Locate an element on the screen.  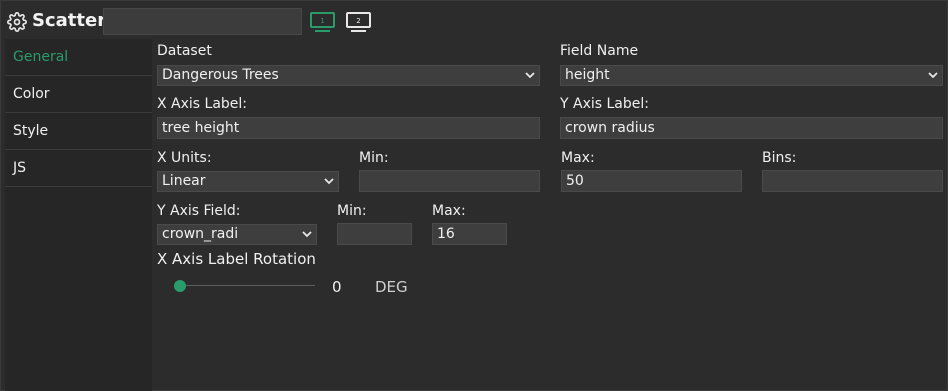
bins-input is located at coordinates (852, 181).